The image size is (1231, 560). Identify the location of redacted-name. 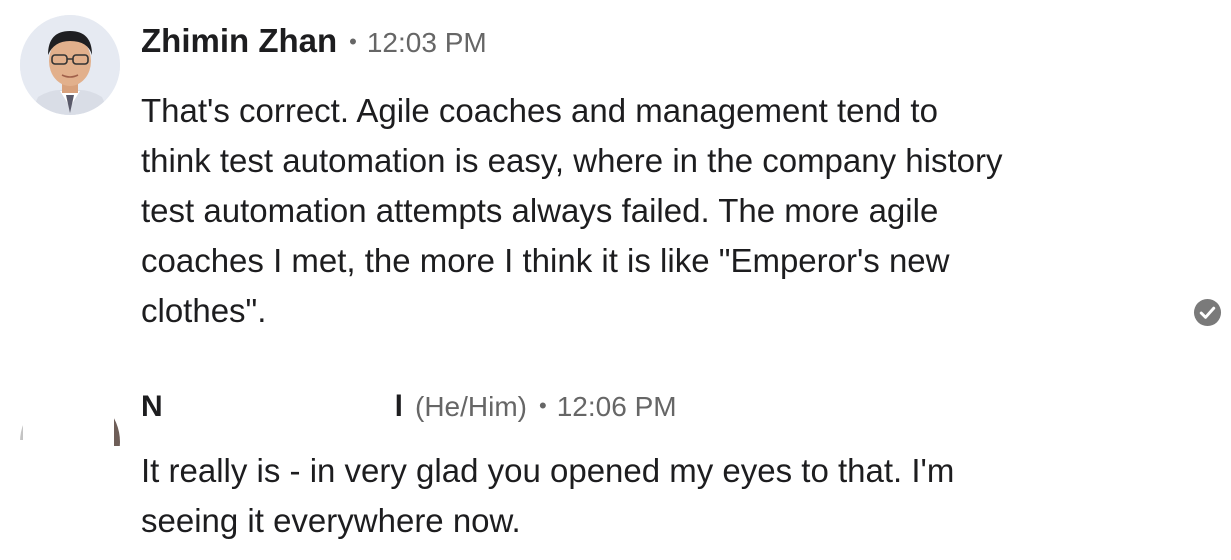
(278, 401).